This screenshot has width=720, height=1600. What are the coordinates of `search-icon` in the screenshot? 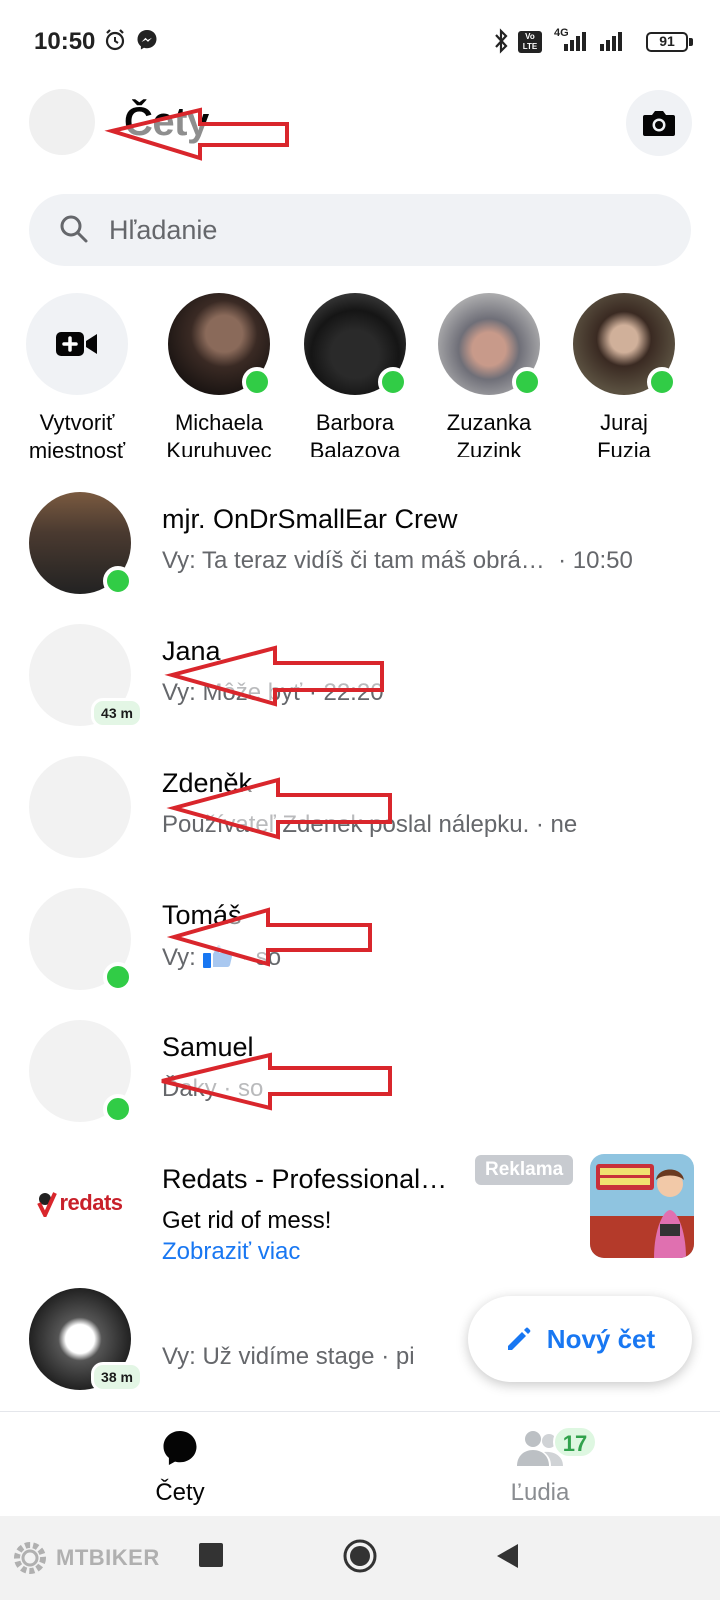 It's located at (74, 229).